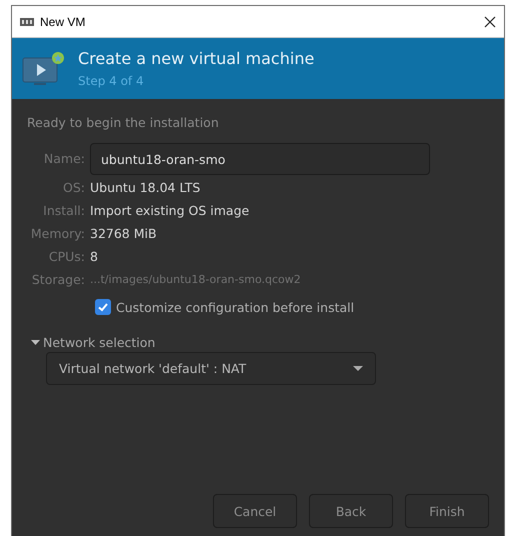 The image size is (506, 536). What do you see at coordinates (235, 307) in the screenshot?
I see `checkbox-label: Customize configuration before install` at bounding box center [235, 307].